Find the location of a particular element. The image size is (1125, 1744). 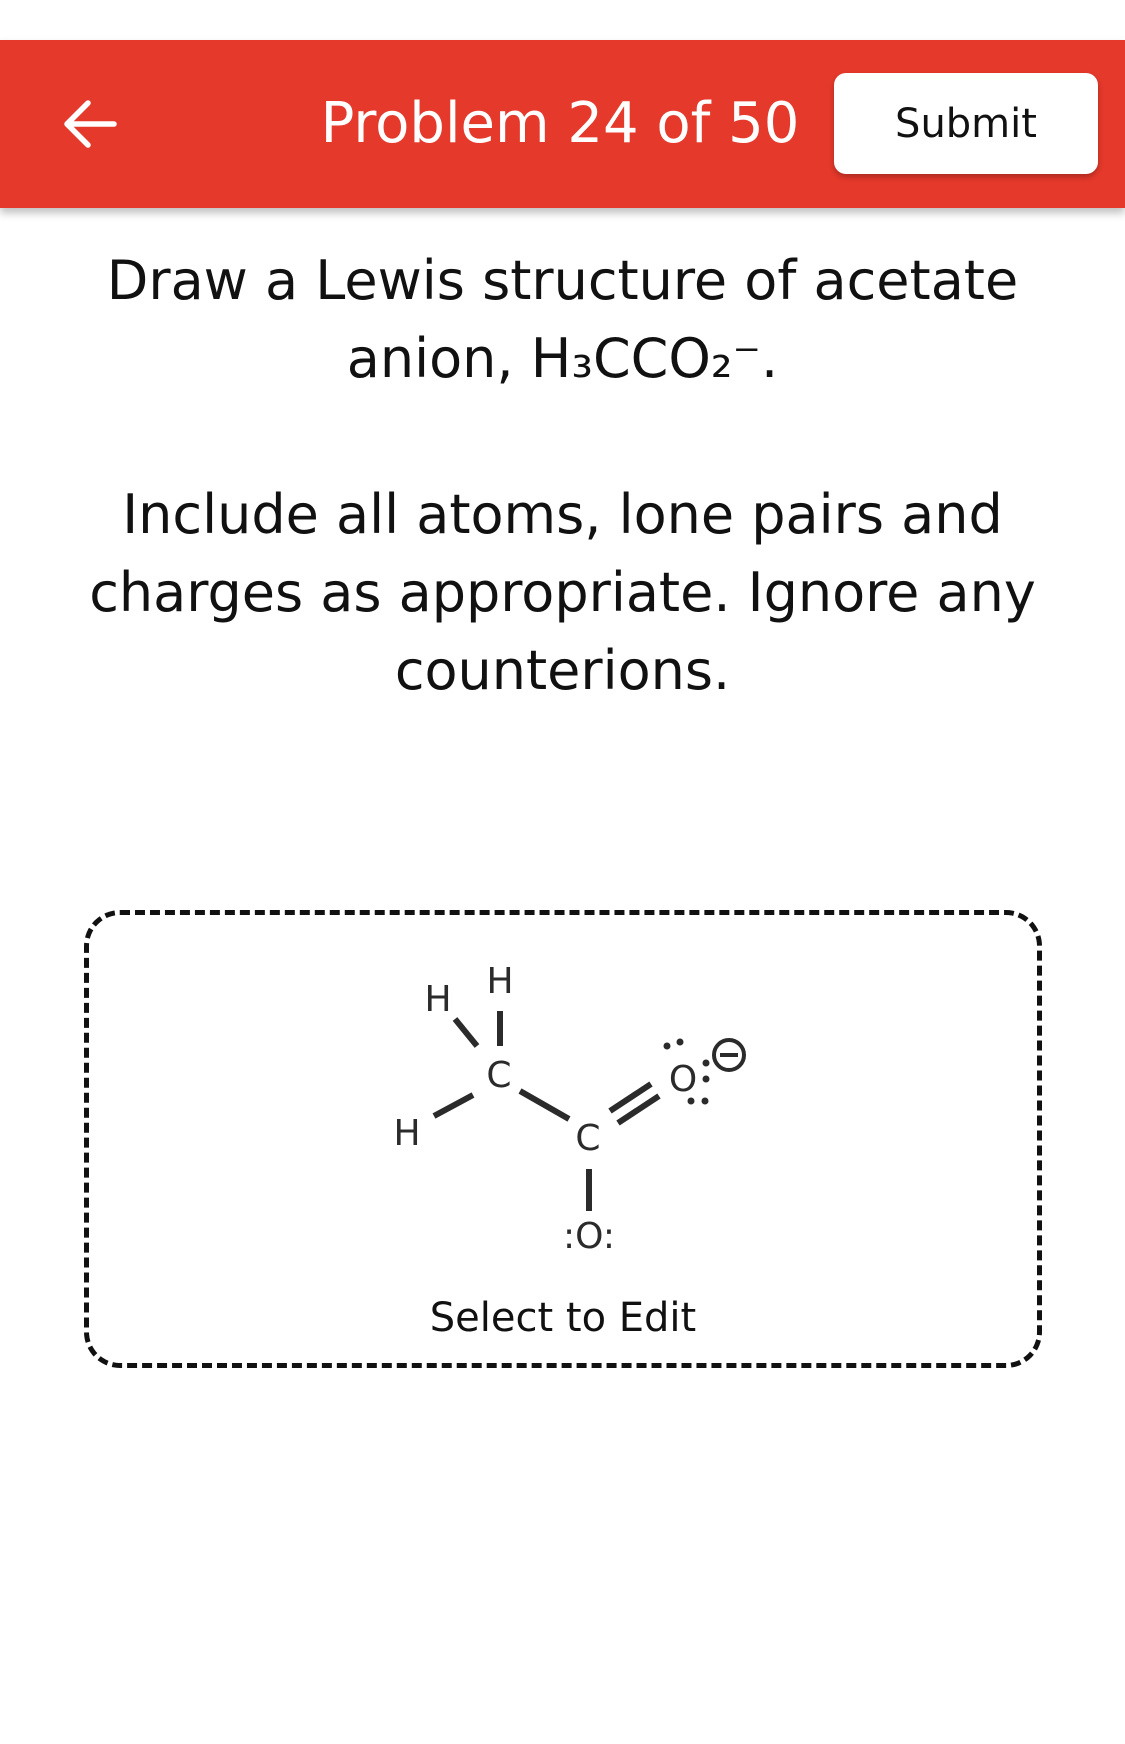

page-title: Problem 24 of 50 is located at coordinates (560, 123).